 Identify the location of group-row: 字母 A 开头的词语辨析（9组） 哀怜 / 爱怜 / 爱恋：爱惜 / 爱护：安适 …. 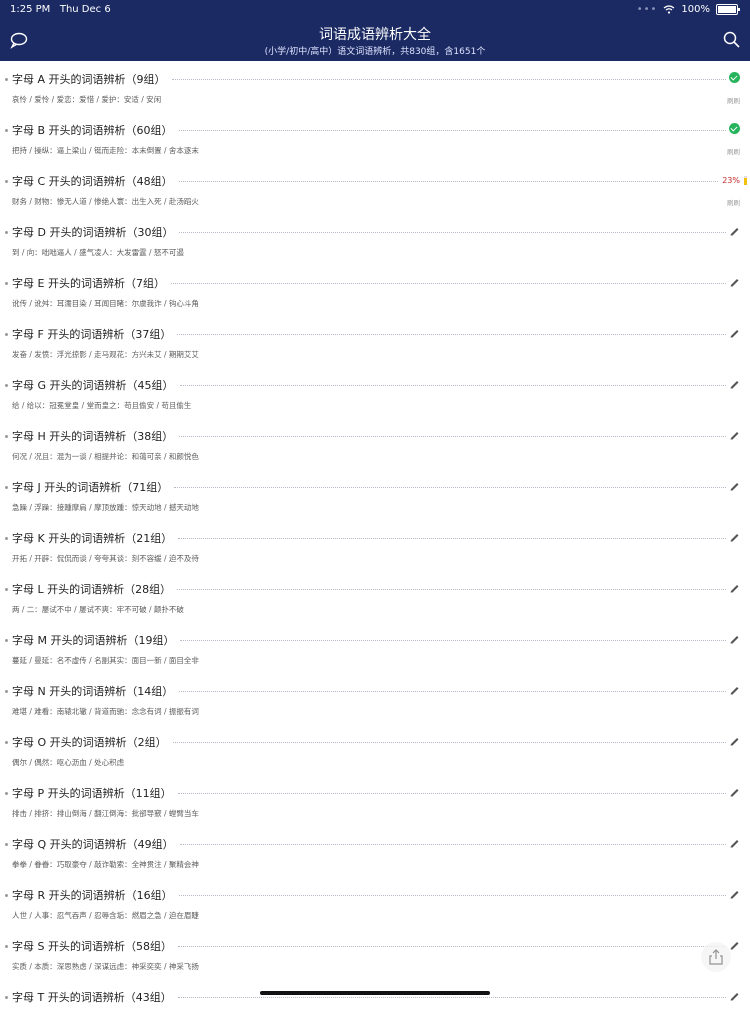
(375, 86).